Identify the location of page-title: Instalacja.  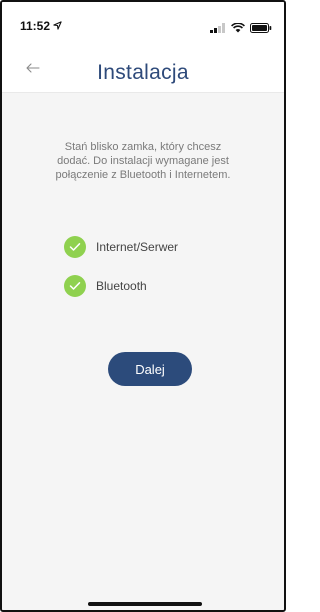
(143, 72).